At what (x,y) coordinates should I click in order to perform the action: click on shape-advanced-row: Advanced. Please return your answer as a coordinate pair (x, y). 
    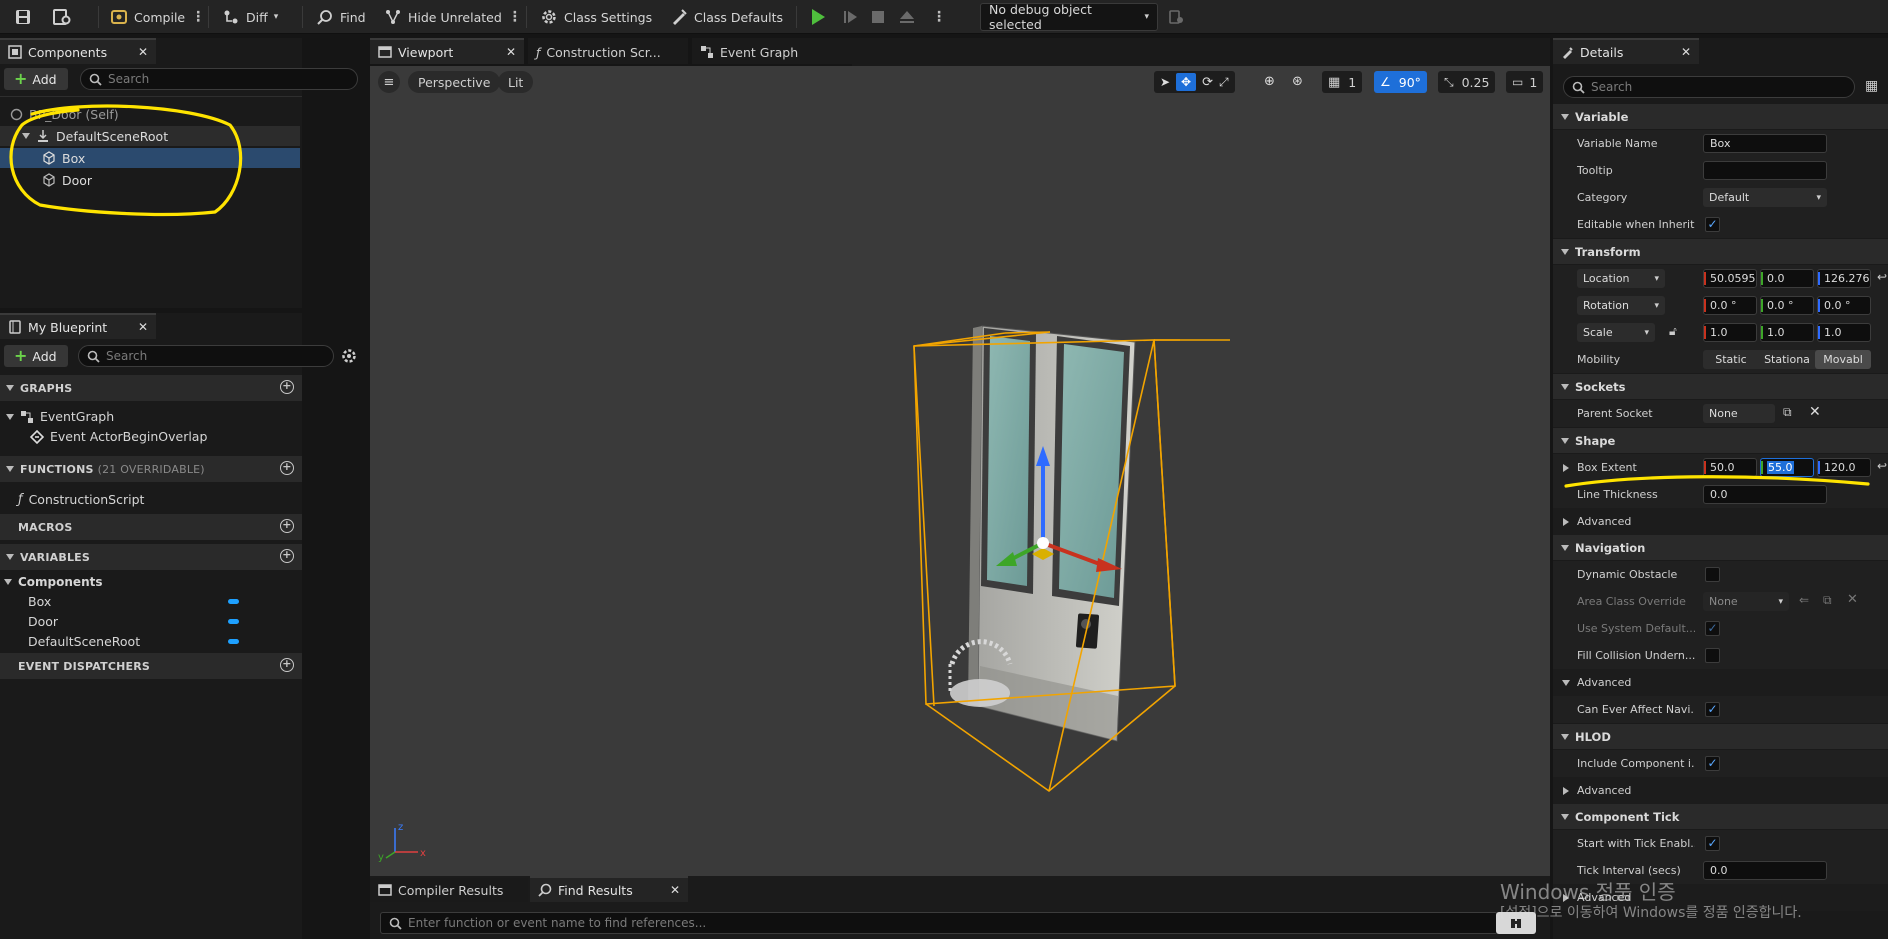
    Looking at the image, I should click on (1720, 521).